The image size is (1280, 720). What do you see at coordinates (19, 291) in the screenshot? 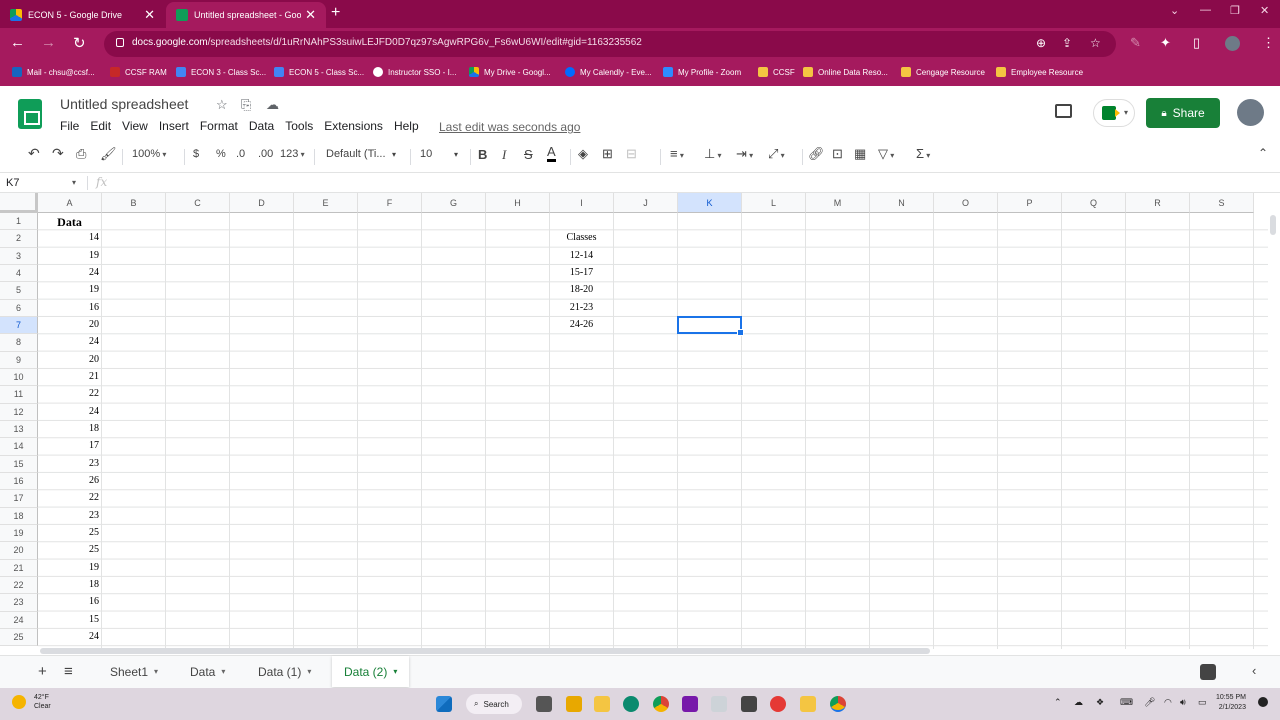
I see `row-header-5: 5` at bounding box center [19, 291].